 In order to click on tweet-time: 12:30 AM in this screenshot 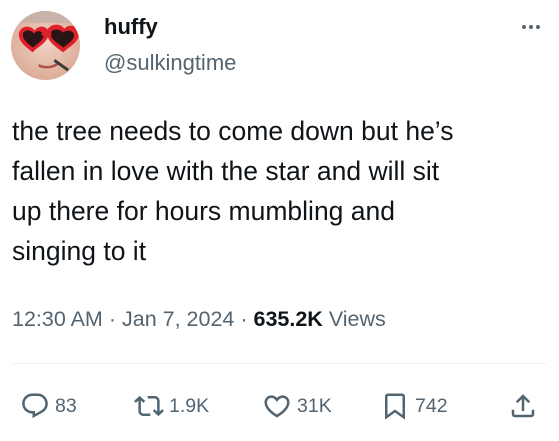, I will do `click(57, 319)`.